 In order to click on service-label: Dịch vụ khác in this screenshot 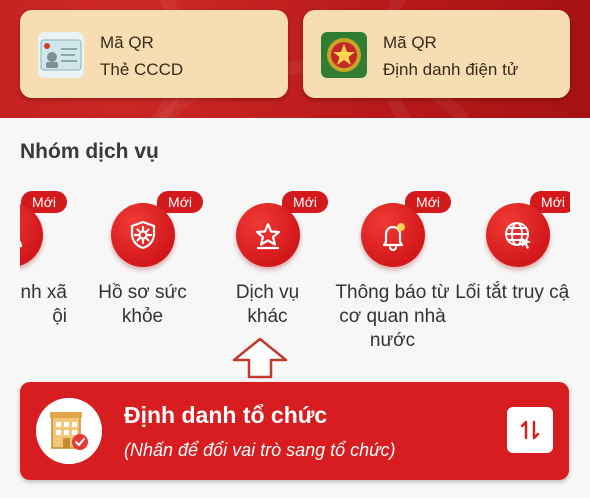, I will do `click(267, 304)`.